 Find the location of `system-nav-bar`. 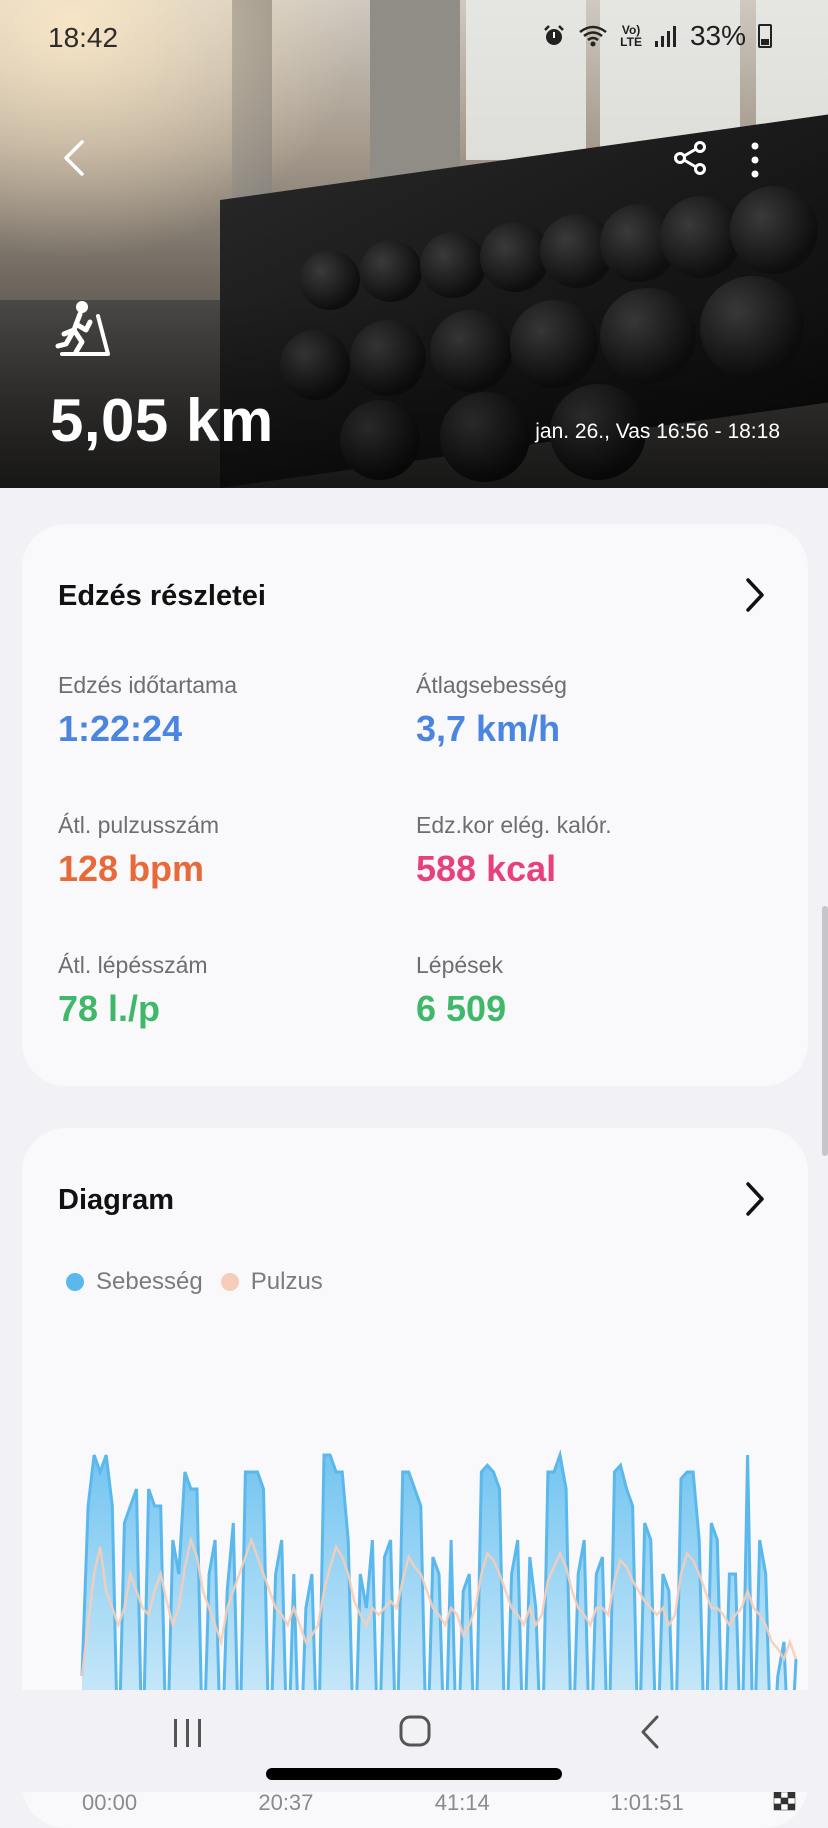

system-nav-bar is located at coordinates (414, 1741).